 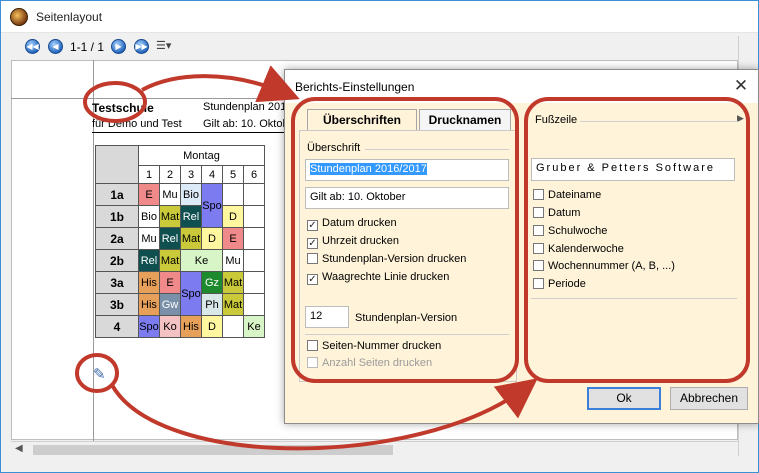 What do you see at coordinates (633, 169) in the screenshot?
I see `footer-input: Gruber & Petters Software` at bounding box center [633, 169].